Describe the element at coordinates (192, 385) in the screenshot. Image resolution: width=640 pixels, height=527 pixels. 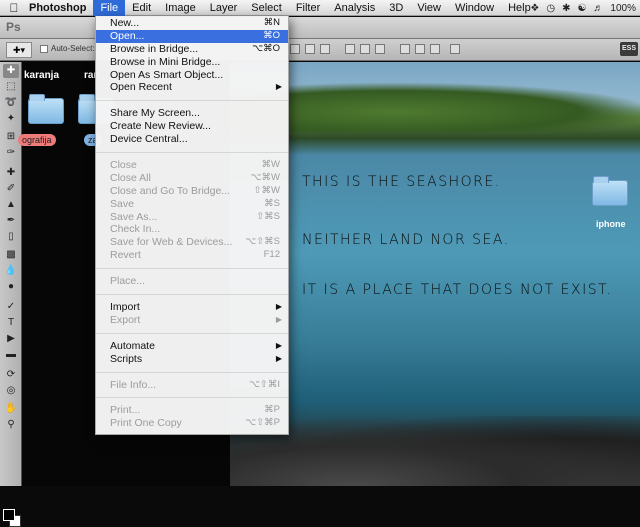
I see `menu-item-file-info: File Info... ⌥⇧⌘I` at that location.